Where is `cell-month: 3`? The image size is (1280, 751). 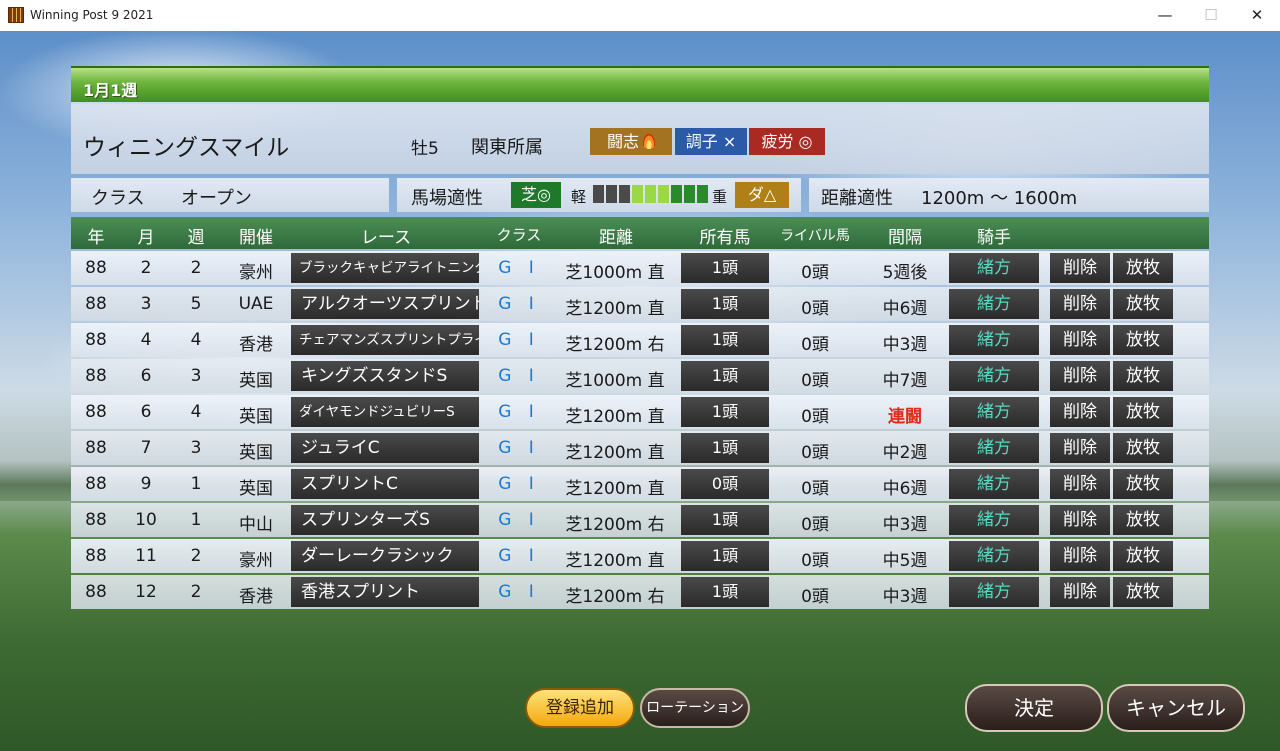 cell-month: 3 is located at coordinates (146, 304).